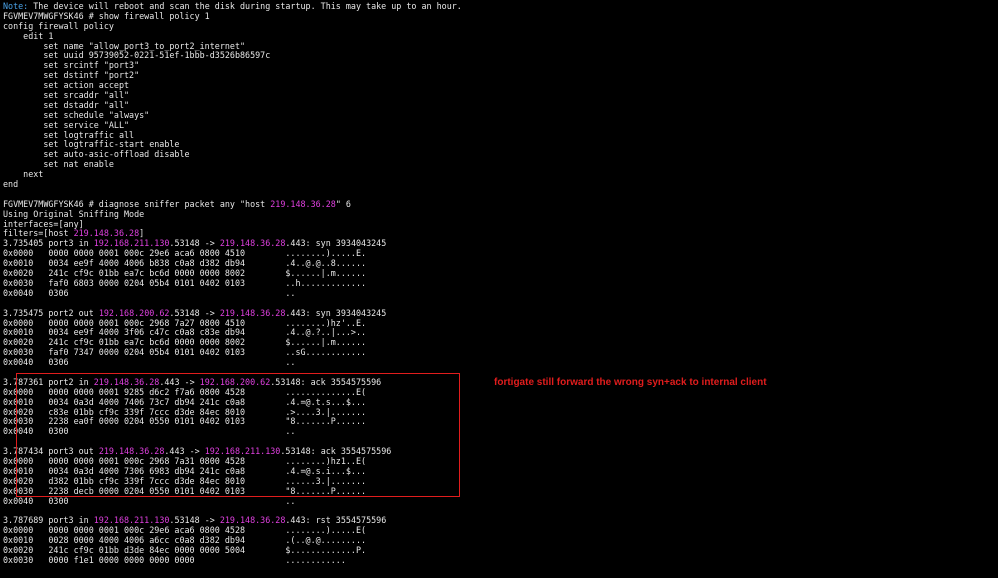 The width and height of the screenshot is (998, 578). What do you see at coordinates (498, 26) in the screenshot?
I see `terminal-line: config firewall policy` at bounding box center [498, 26].